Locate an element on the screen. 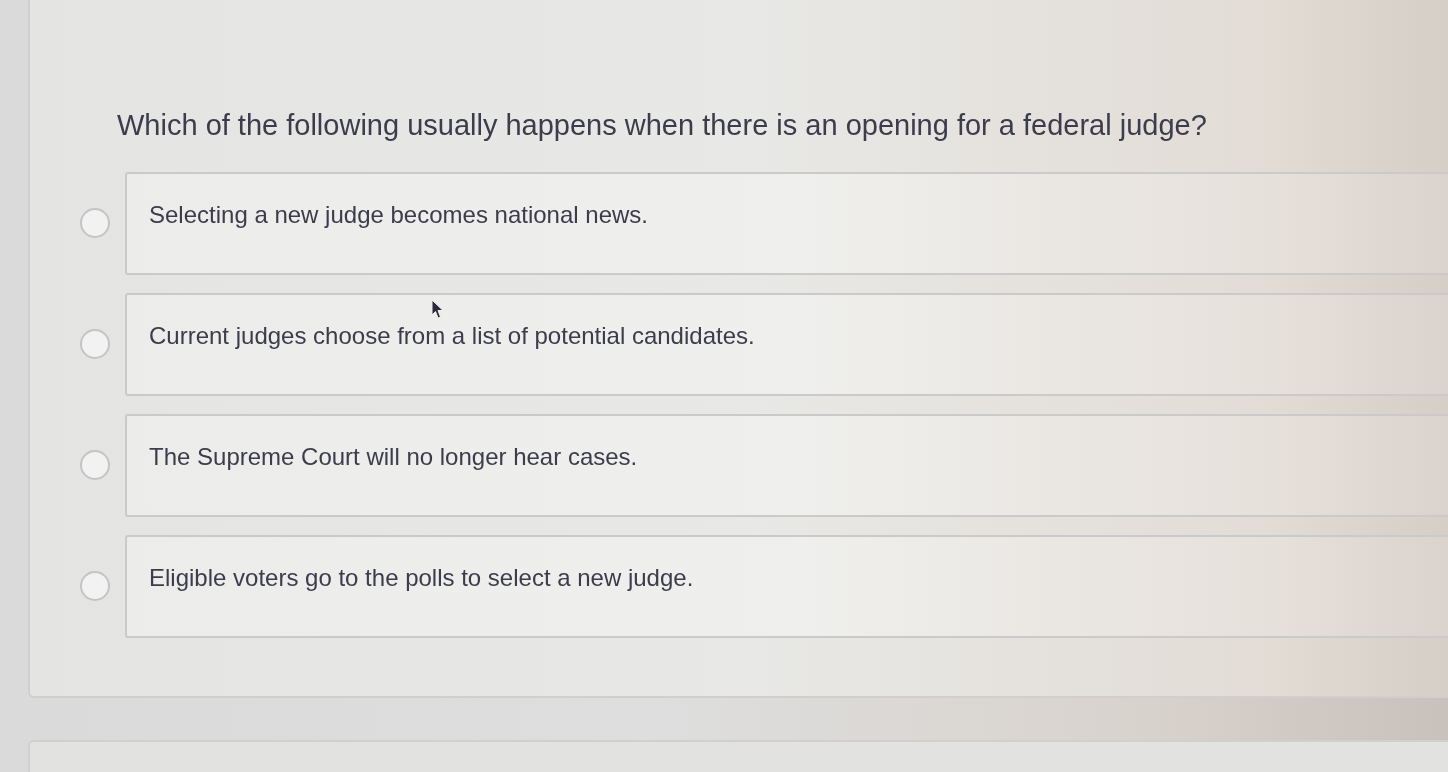  answer-option: Selecting a new judge becomes national news. is located at coordinates (786, 223).